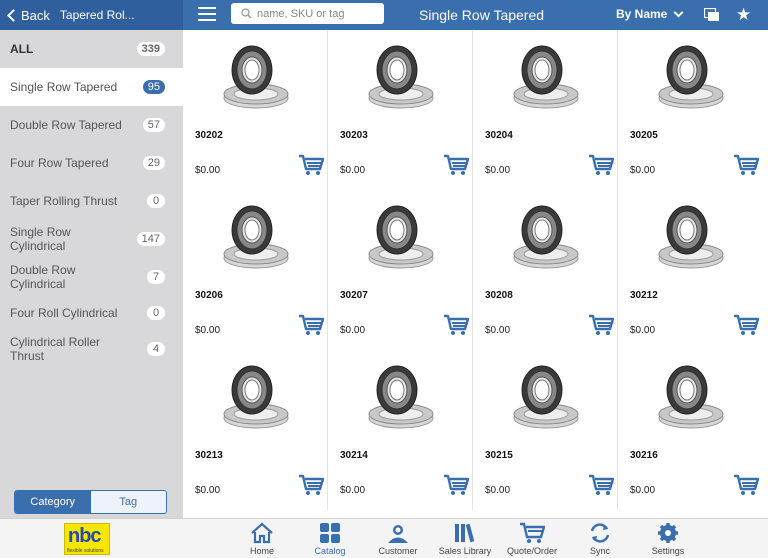 The width and height of the screenshot is (768, 558). Describe the element at coordinates (91, 277) in the screenshot. I see `sidebar-item-double-row-cylindrical: Double Row Cylindrical 7` at that location.